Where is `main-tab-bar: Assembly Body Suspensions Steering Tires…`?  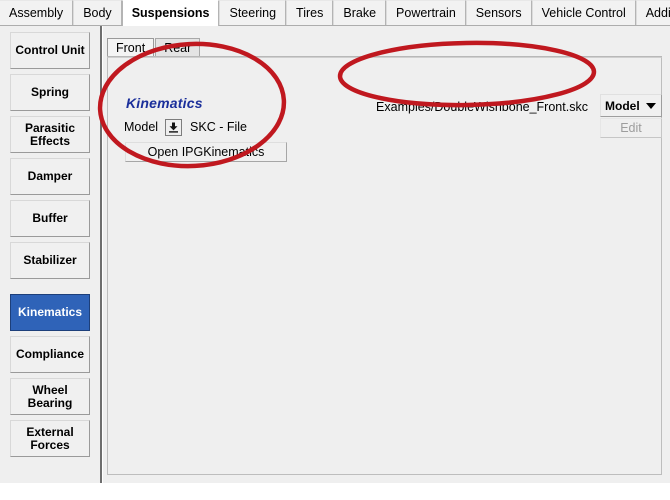 main-tab-bar: Assembly Body Suspensions Steering Tires… is located at coordinates (335, 13).